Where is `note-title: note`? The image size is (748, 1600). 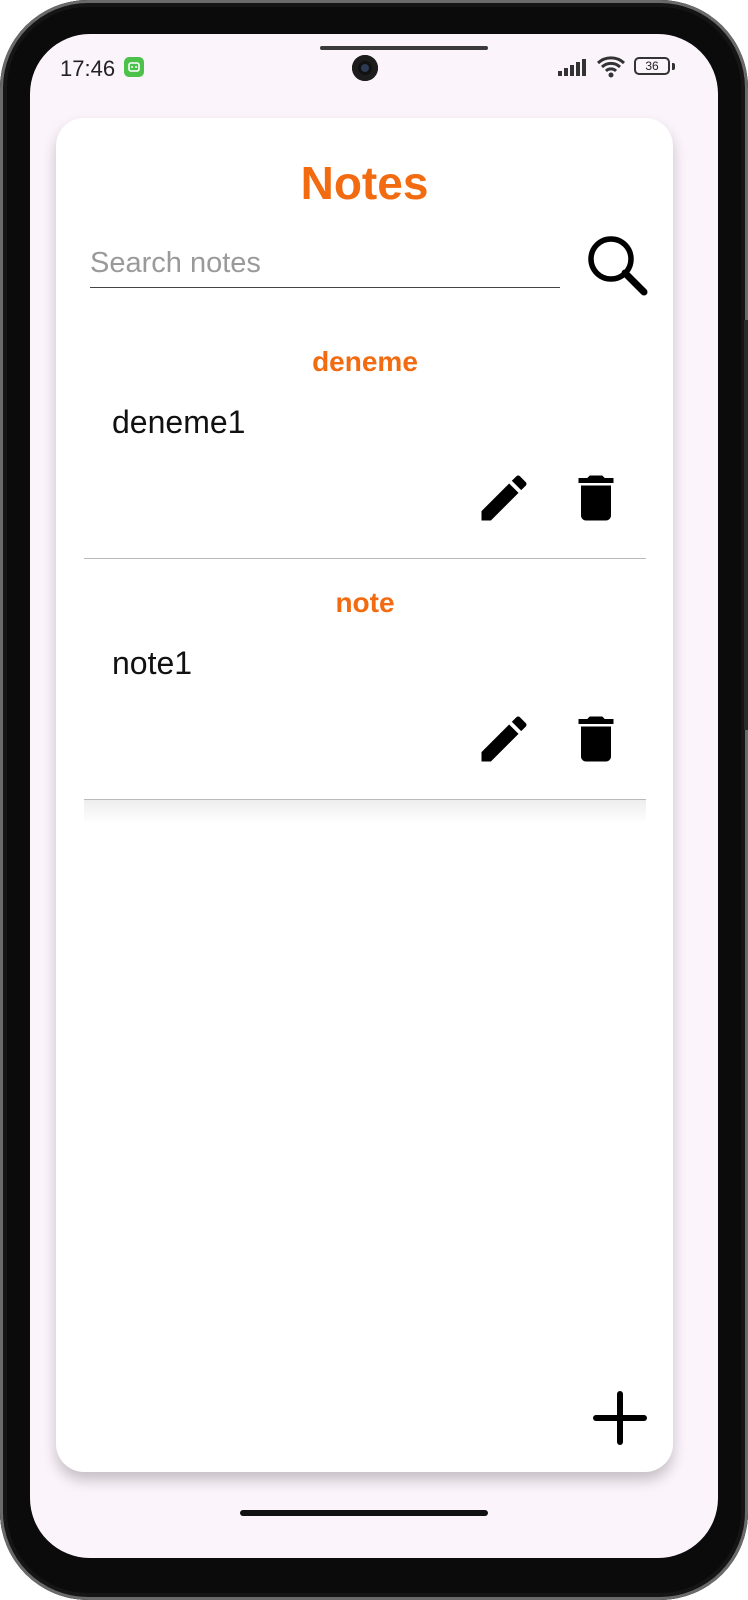
note-title: note is located at coordinates (365, 602).